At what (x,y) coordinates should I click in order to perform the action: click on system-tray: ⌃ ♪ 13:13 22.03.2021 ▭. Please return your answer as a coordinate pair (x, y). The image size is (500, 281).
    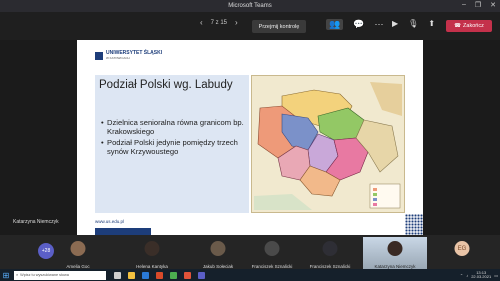
    Looking at the image, I should click on (479, 275).